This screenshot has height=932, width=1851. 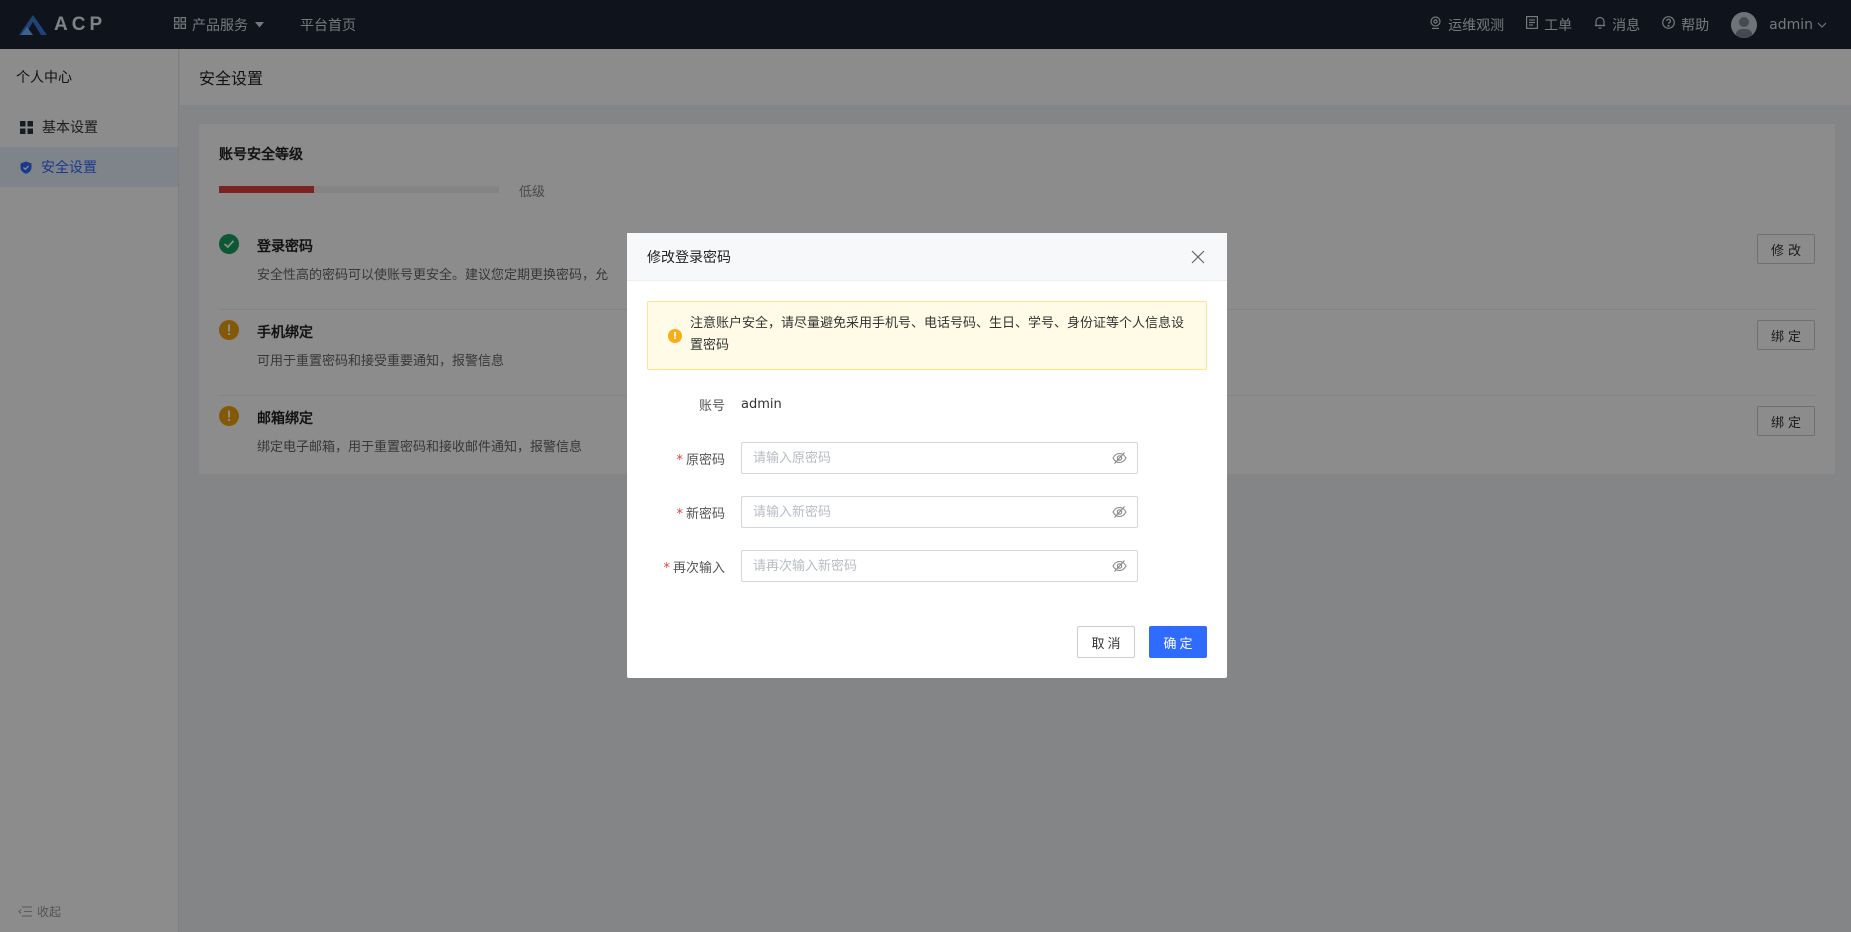 What do you see at coordinates (927, 404) in the screenshot?
I see `account-row: 账号 admin` at bounding box center [927, 404].